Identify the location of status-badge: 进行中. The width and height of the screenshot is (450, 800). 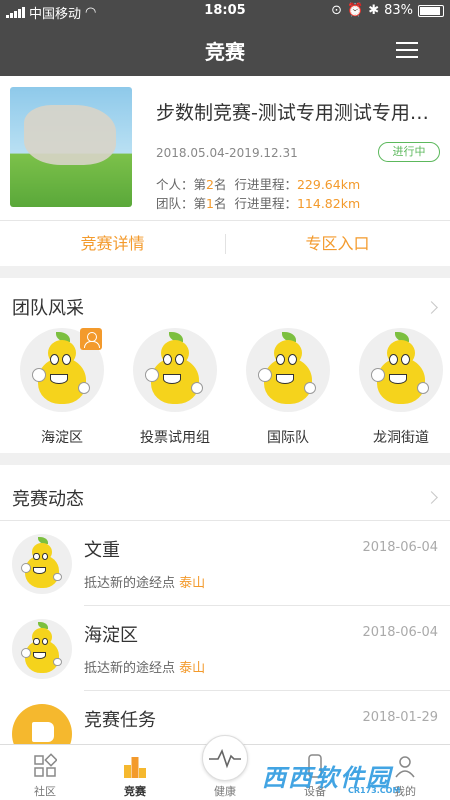
(409, 152).